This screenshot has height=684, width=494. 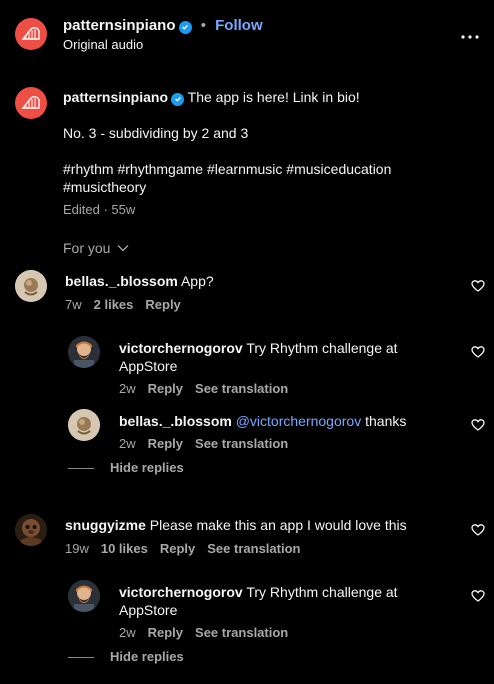 I want to click on likes-count: 10 likes, so click(x=124, y=548).